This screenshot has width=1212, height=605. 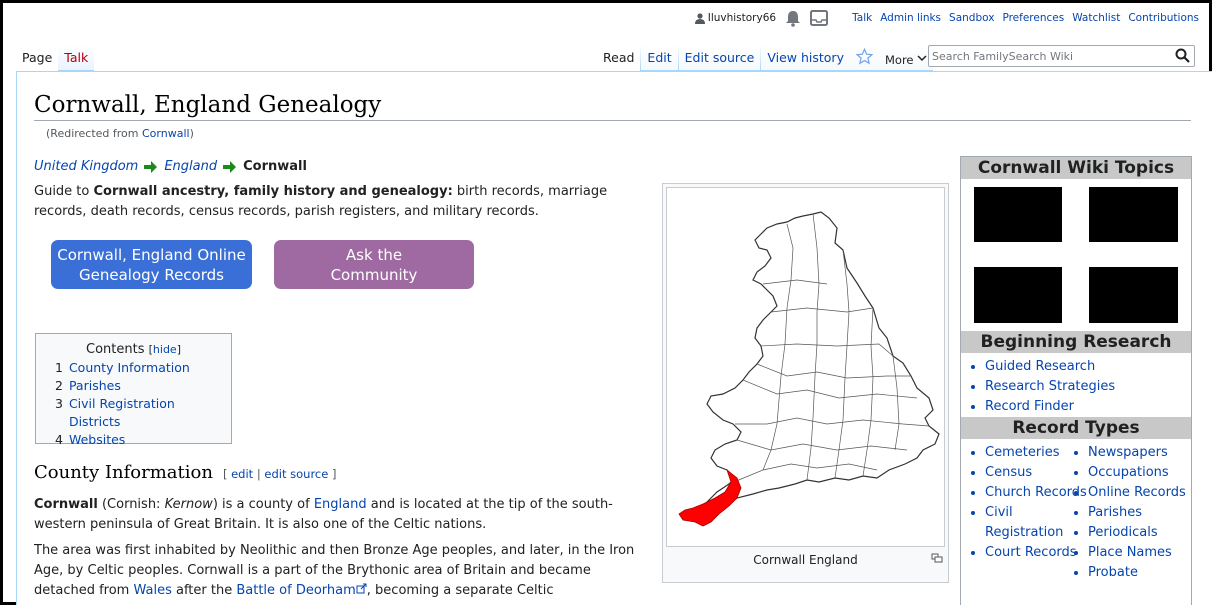 I want to click on list-item: Online Records, so click(x=1139, y=493).